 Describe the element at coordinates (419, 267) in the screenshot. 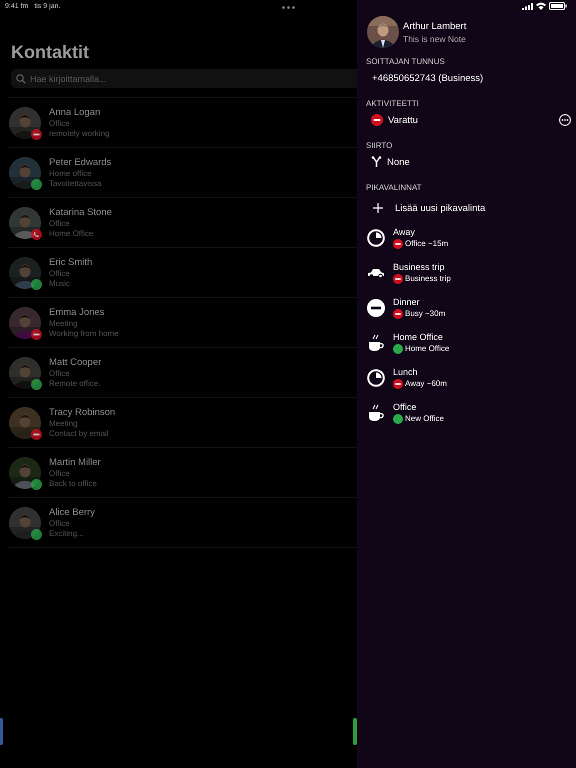

I see `shortcut-title: Business trip` at that location.